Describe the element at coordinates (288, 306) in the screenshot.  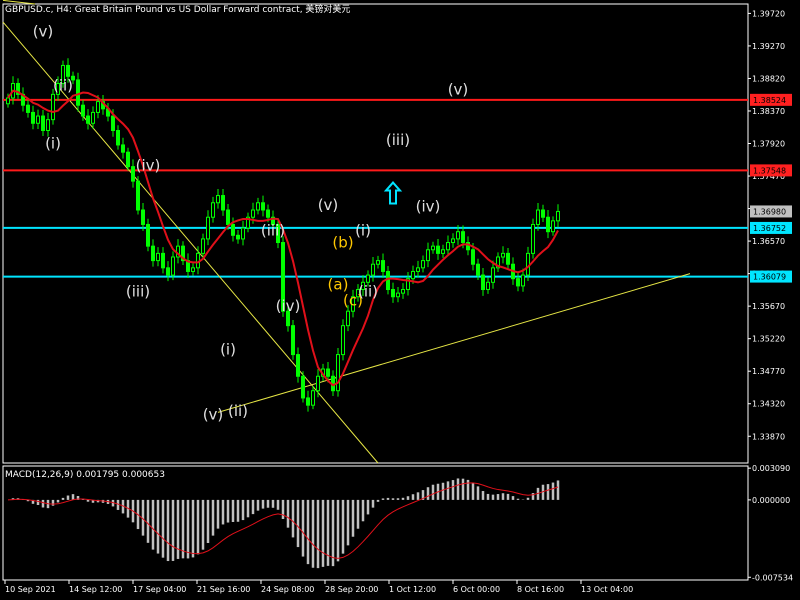
I see `wave-label: (iv)` at that location.